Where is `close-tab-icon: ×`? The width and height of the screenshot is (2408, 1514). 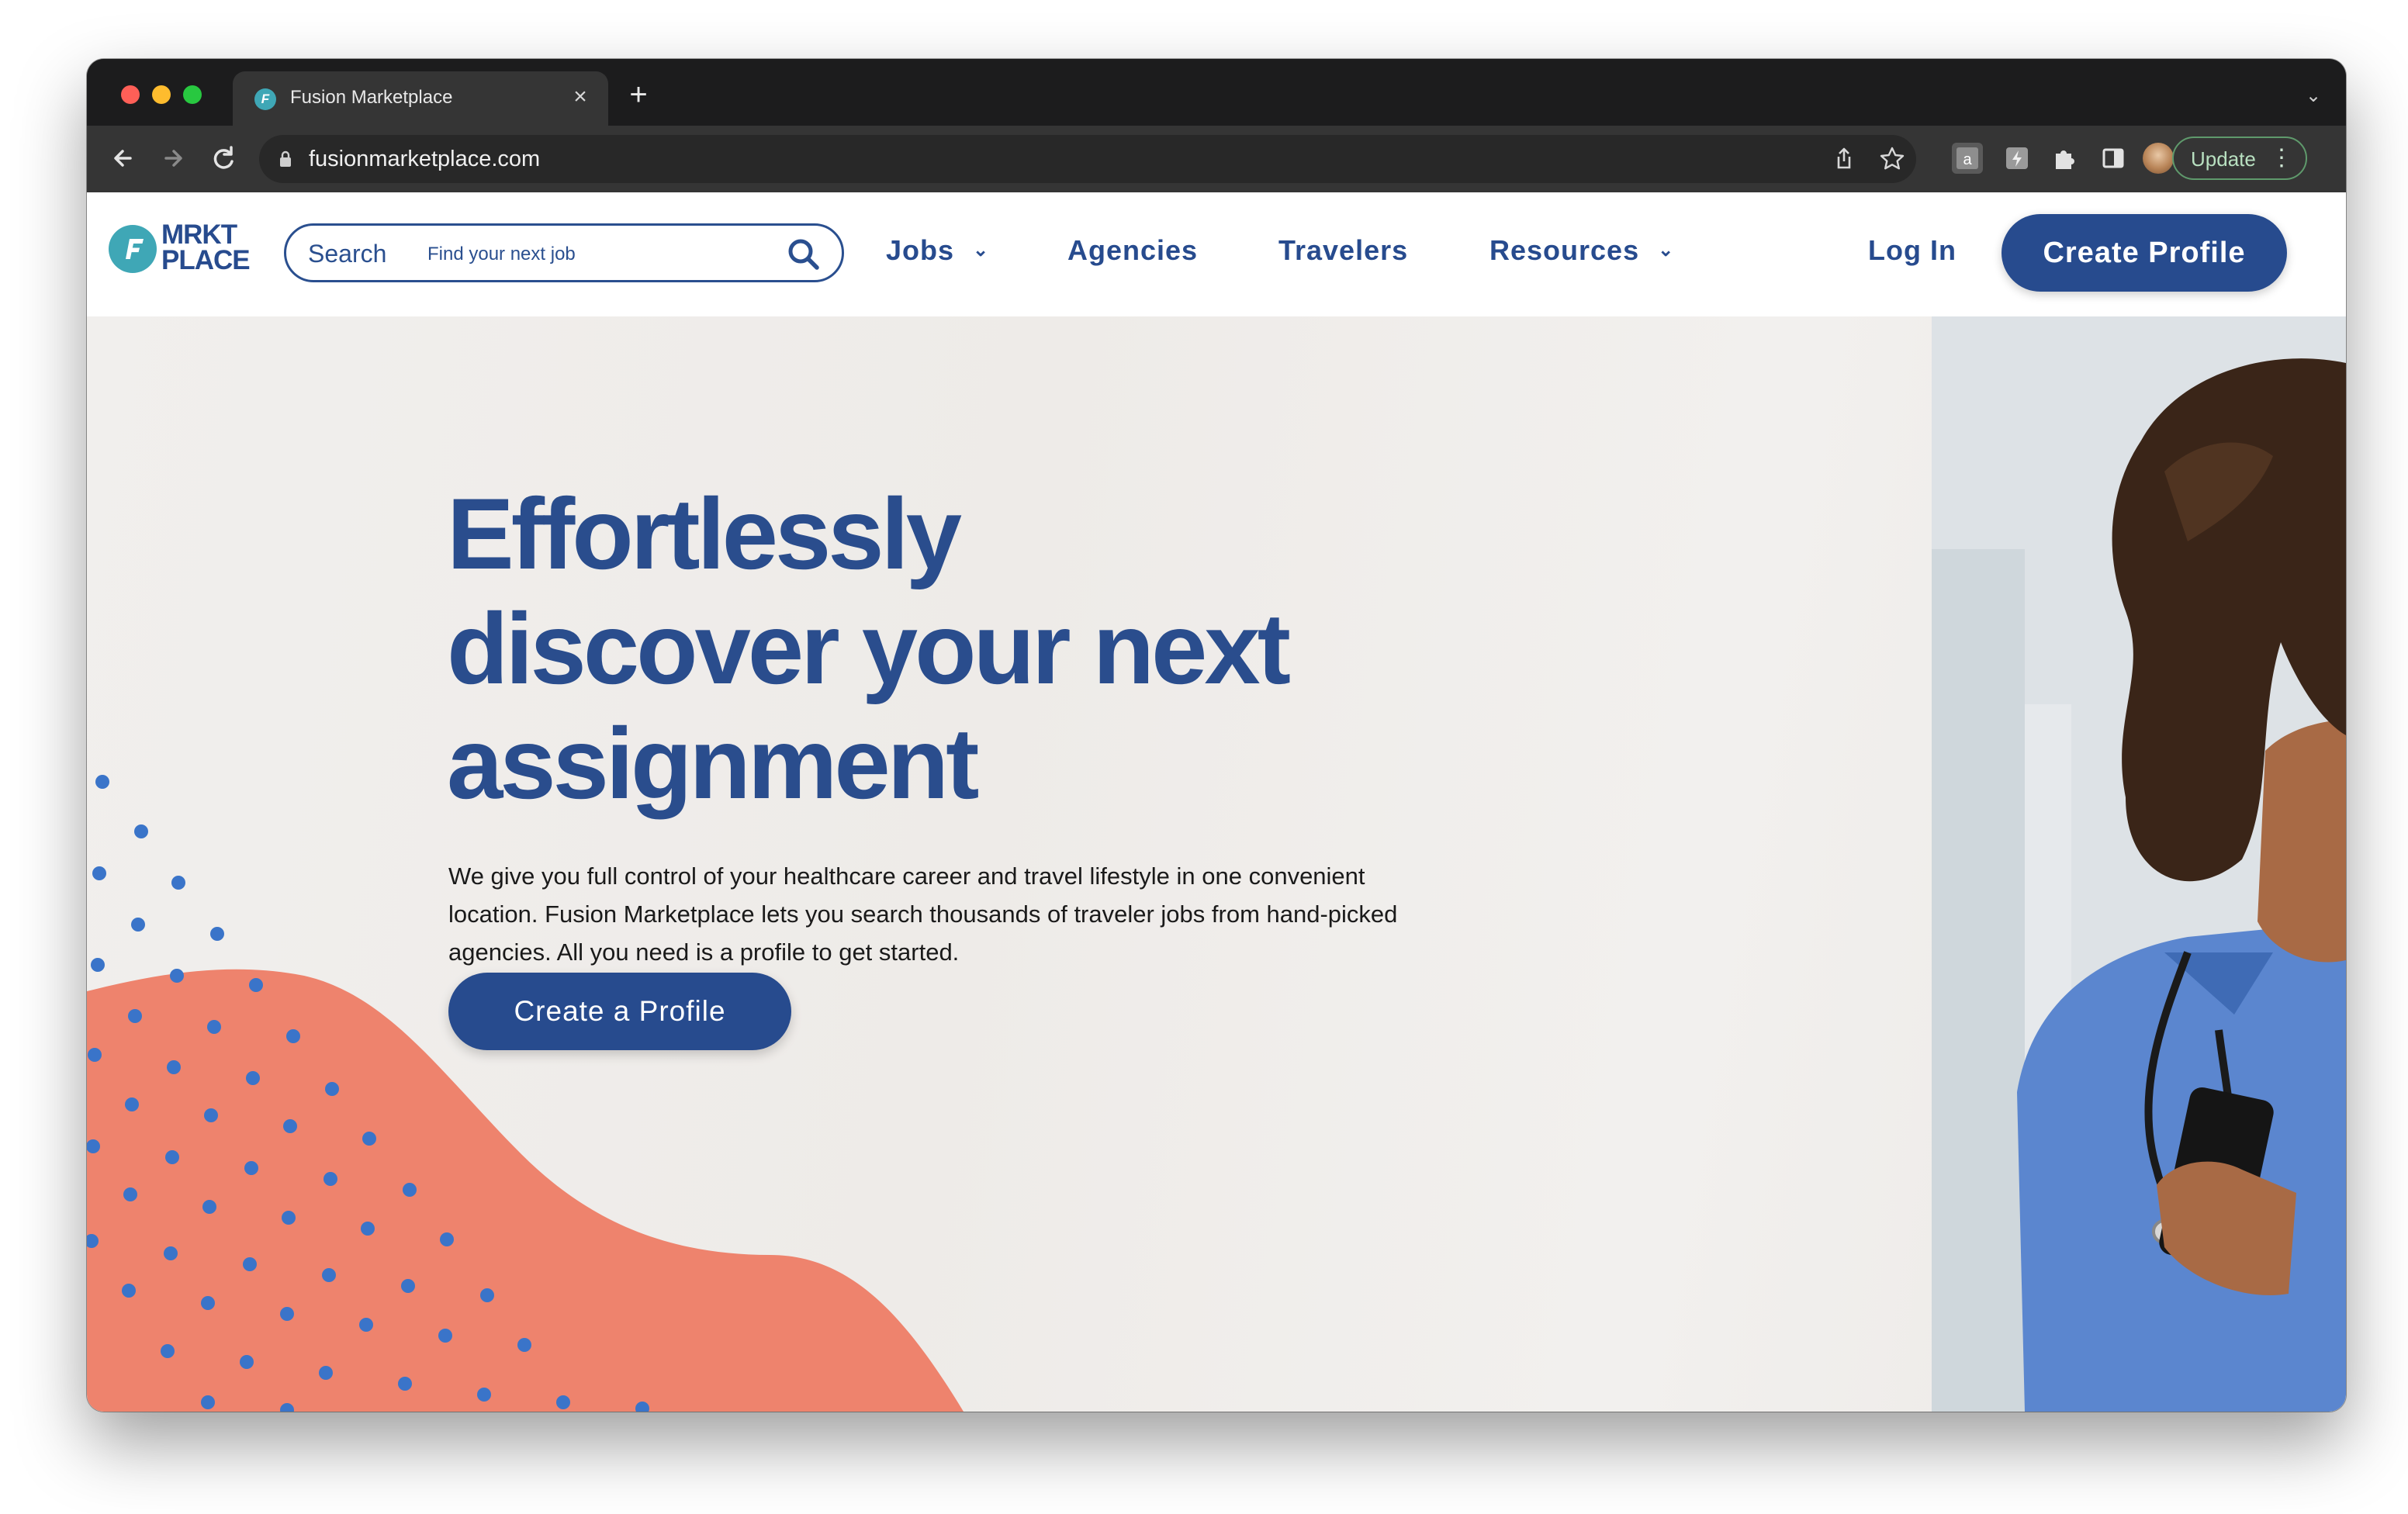
close-tab-icon: × is located at coordinates (580, 97).